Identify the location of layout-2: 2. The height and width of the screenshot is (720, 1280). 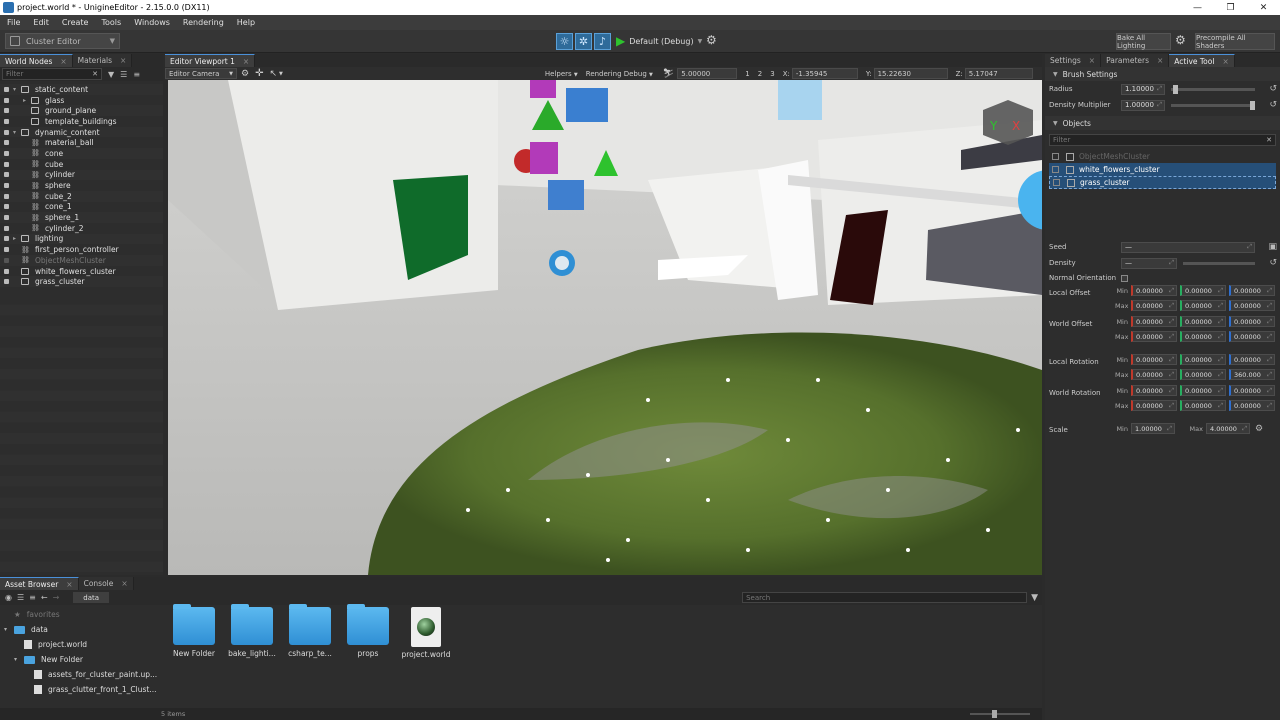
(760, 74).